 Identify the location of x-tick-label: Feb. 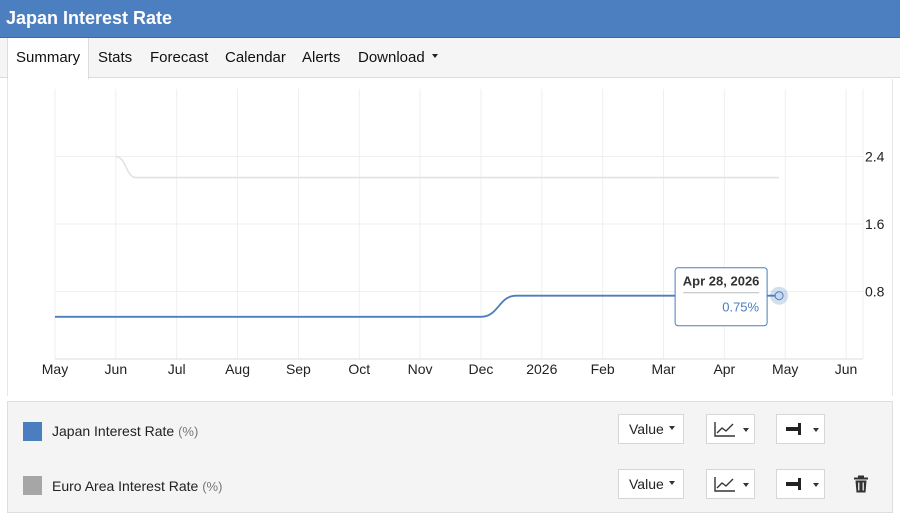
(603, 369).